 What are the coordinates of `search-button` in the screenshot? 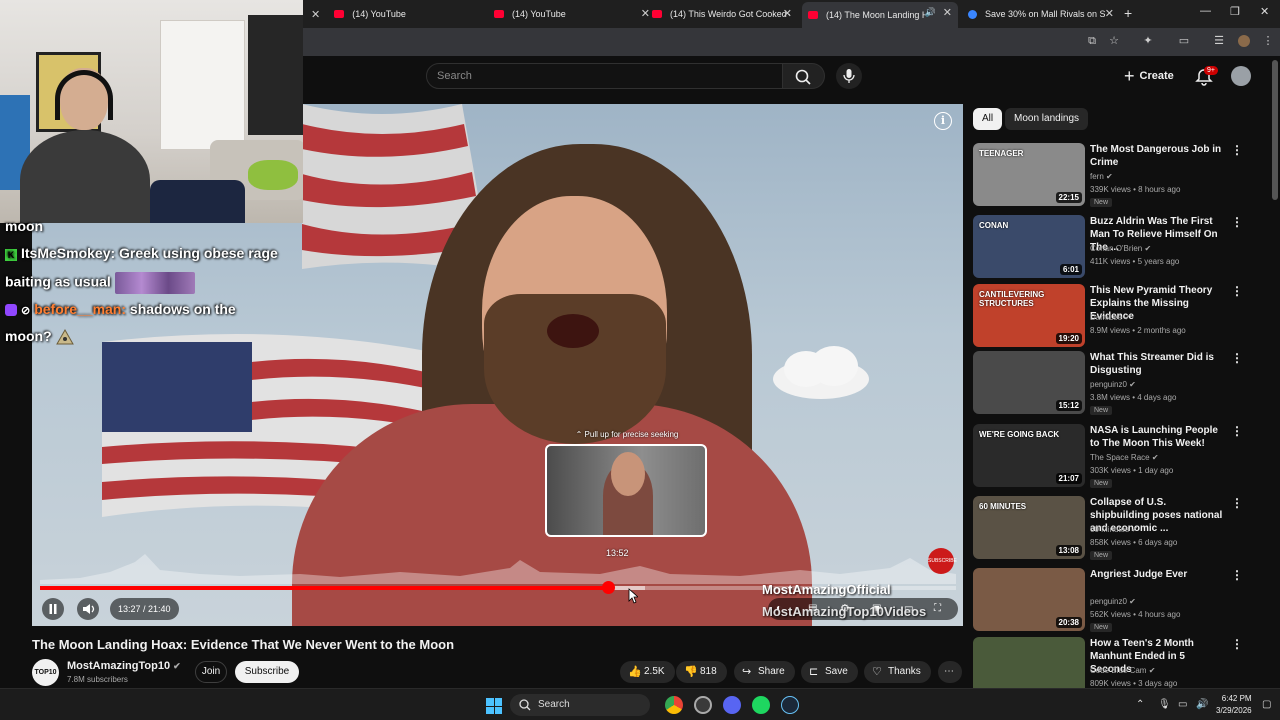 It's located at (804, 76).